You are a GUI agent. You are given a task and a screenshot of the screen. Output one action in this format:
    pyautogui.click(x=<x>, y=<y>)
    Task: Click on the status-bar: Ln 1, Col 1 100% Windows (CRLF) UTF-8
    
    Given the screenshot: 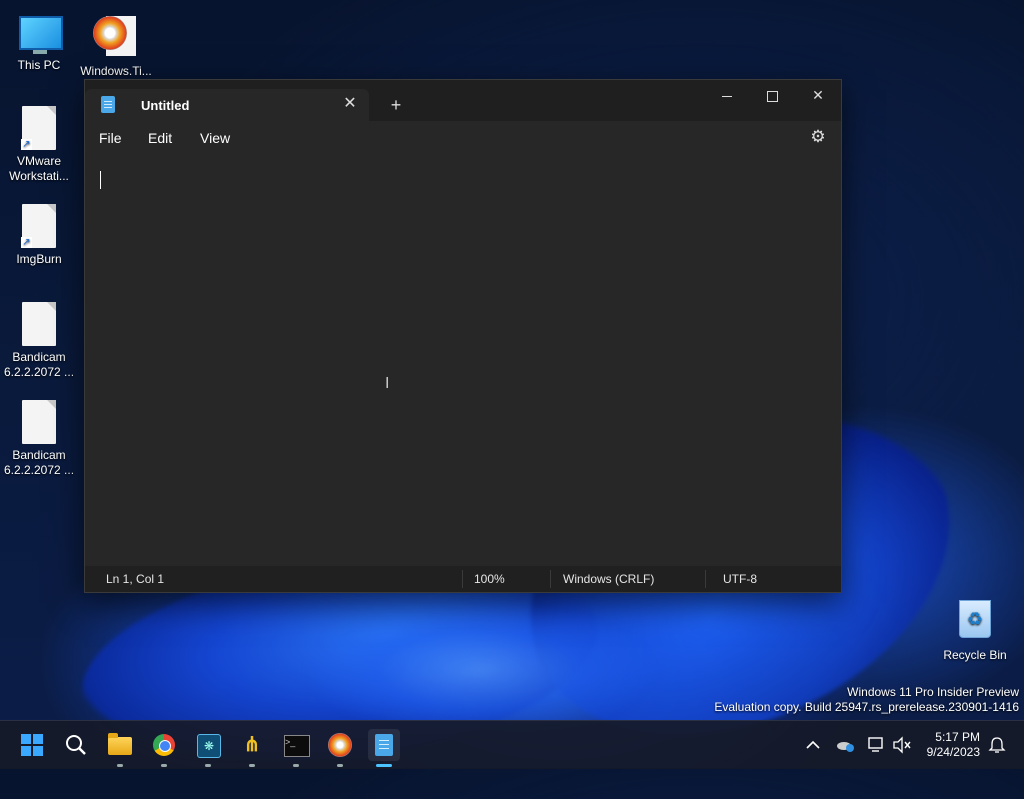 What is the action you would take?
    pyautogui.click(x=463, y=579)
    